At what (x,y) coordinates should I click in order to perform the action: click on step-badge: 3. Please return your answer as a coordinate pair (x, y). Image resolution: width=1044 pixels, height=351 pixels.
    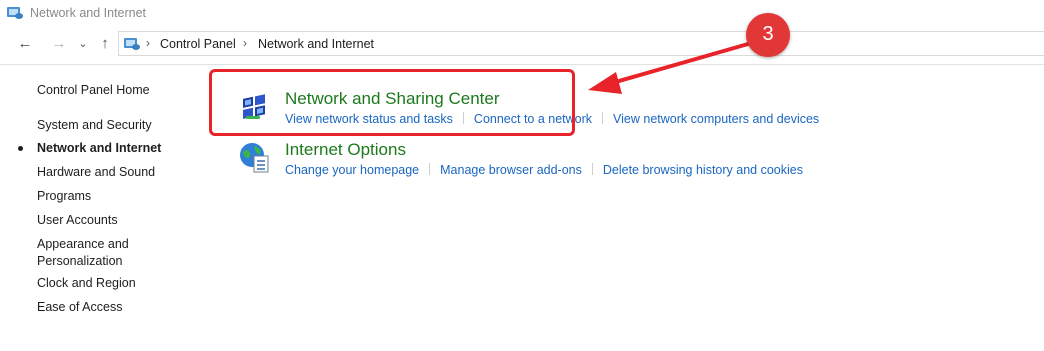
    Looking at the image, I should click on (768, 35).